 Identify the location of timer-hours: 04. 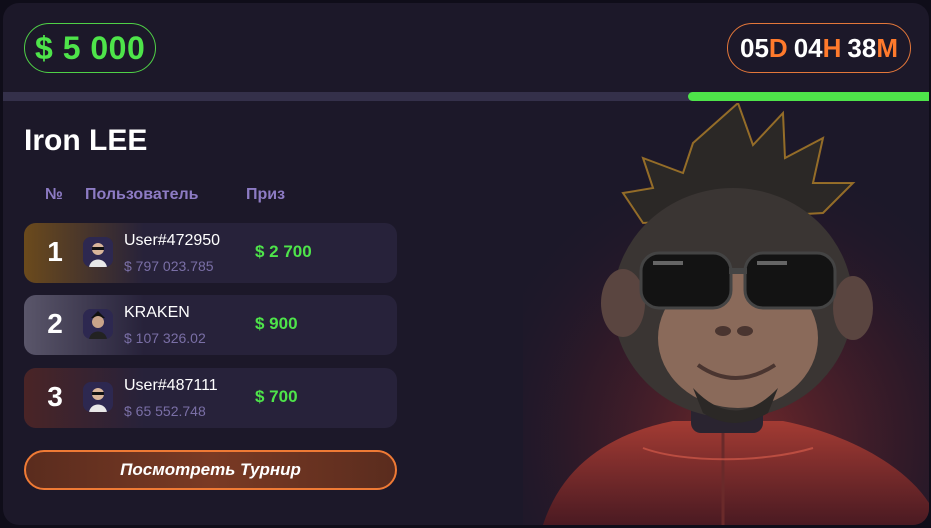
(808, 47).